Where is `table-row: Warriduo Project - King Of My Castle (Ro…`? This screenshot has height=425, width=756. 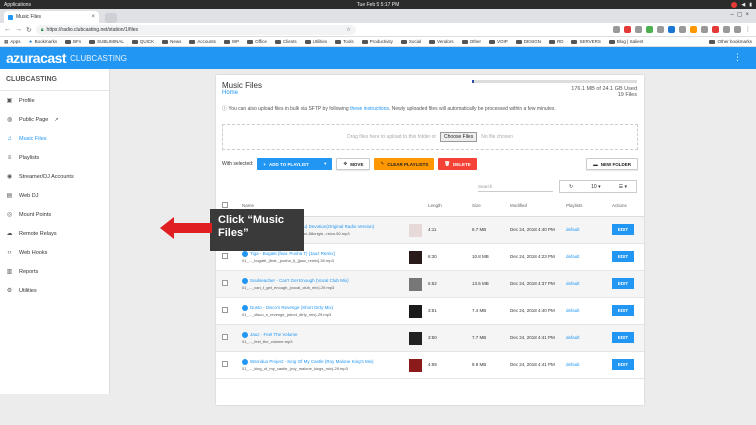
table-row: Warriduo Project - King Of My Castle (Ro… is located at coordinates (430, 364).